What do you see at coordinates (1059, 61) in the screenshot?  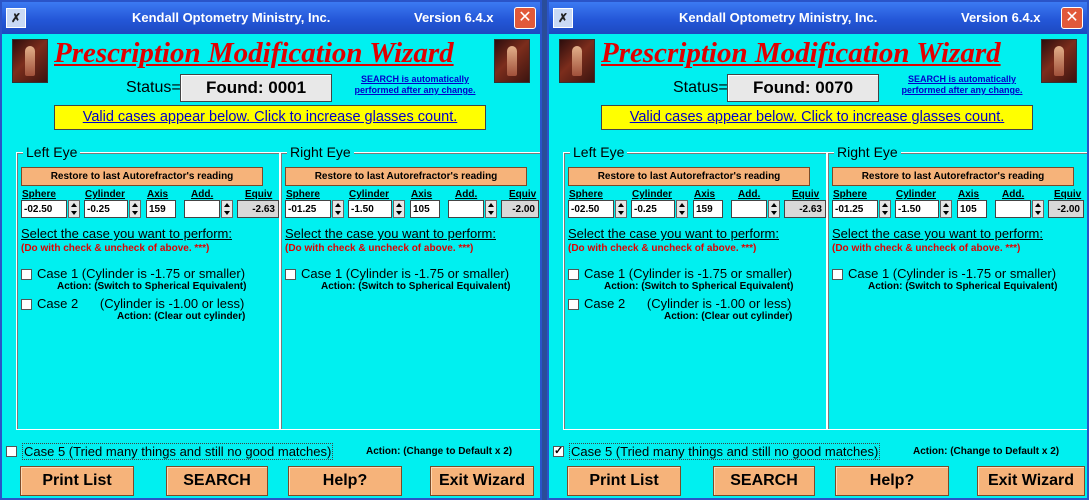 I see `logo-right-icon` at bounding box center [1059, 61].